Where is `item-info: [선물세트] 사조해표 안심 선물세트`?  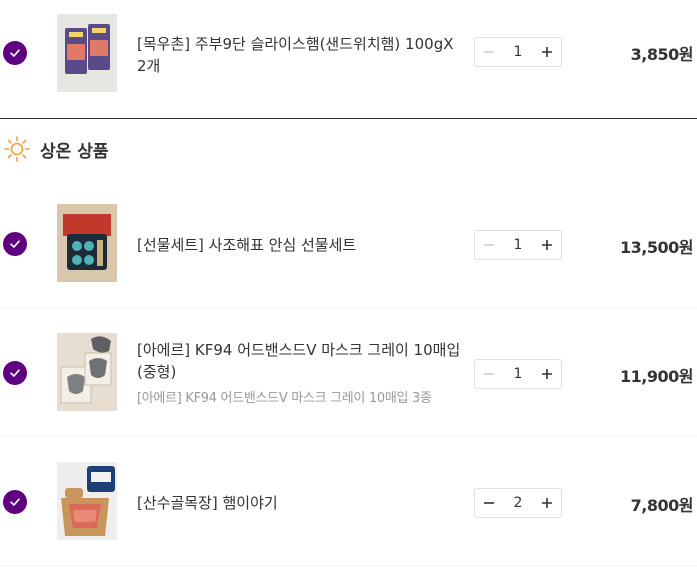 item-info: [선물세트] 사조해표 안심 선물세트 is located at coordinates (302, 245).